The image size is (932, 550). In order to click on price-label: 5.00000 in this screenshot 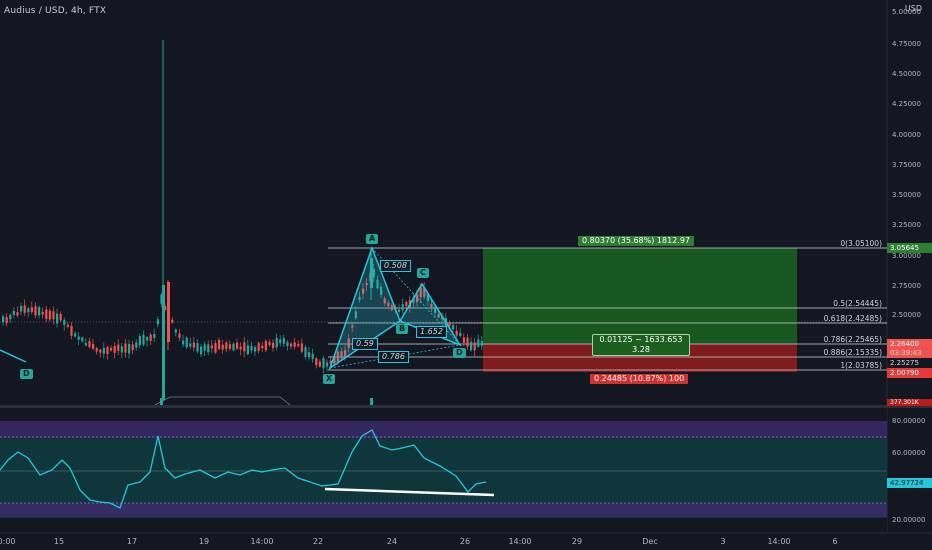, I will do `click(906, 12)`.